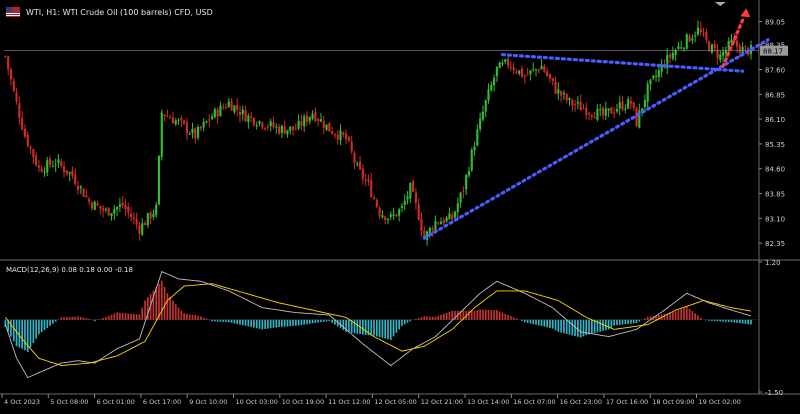  I want to click on time-tick-label: 6 Oct 17:00, so click(162, 402).